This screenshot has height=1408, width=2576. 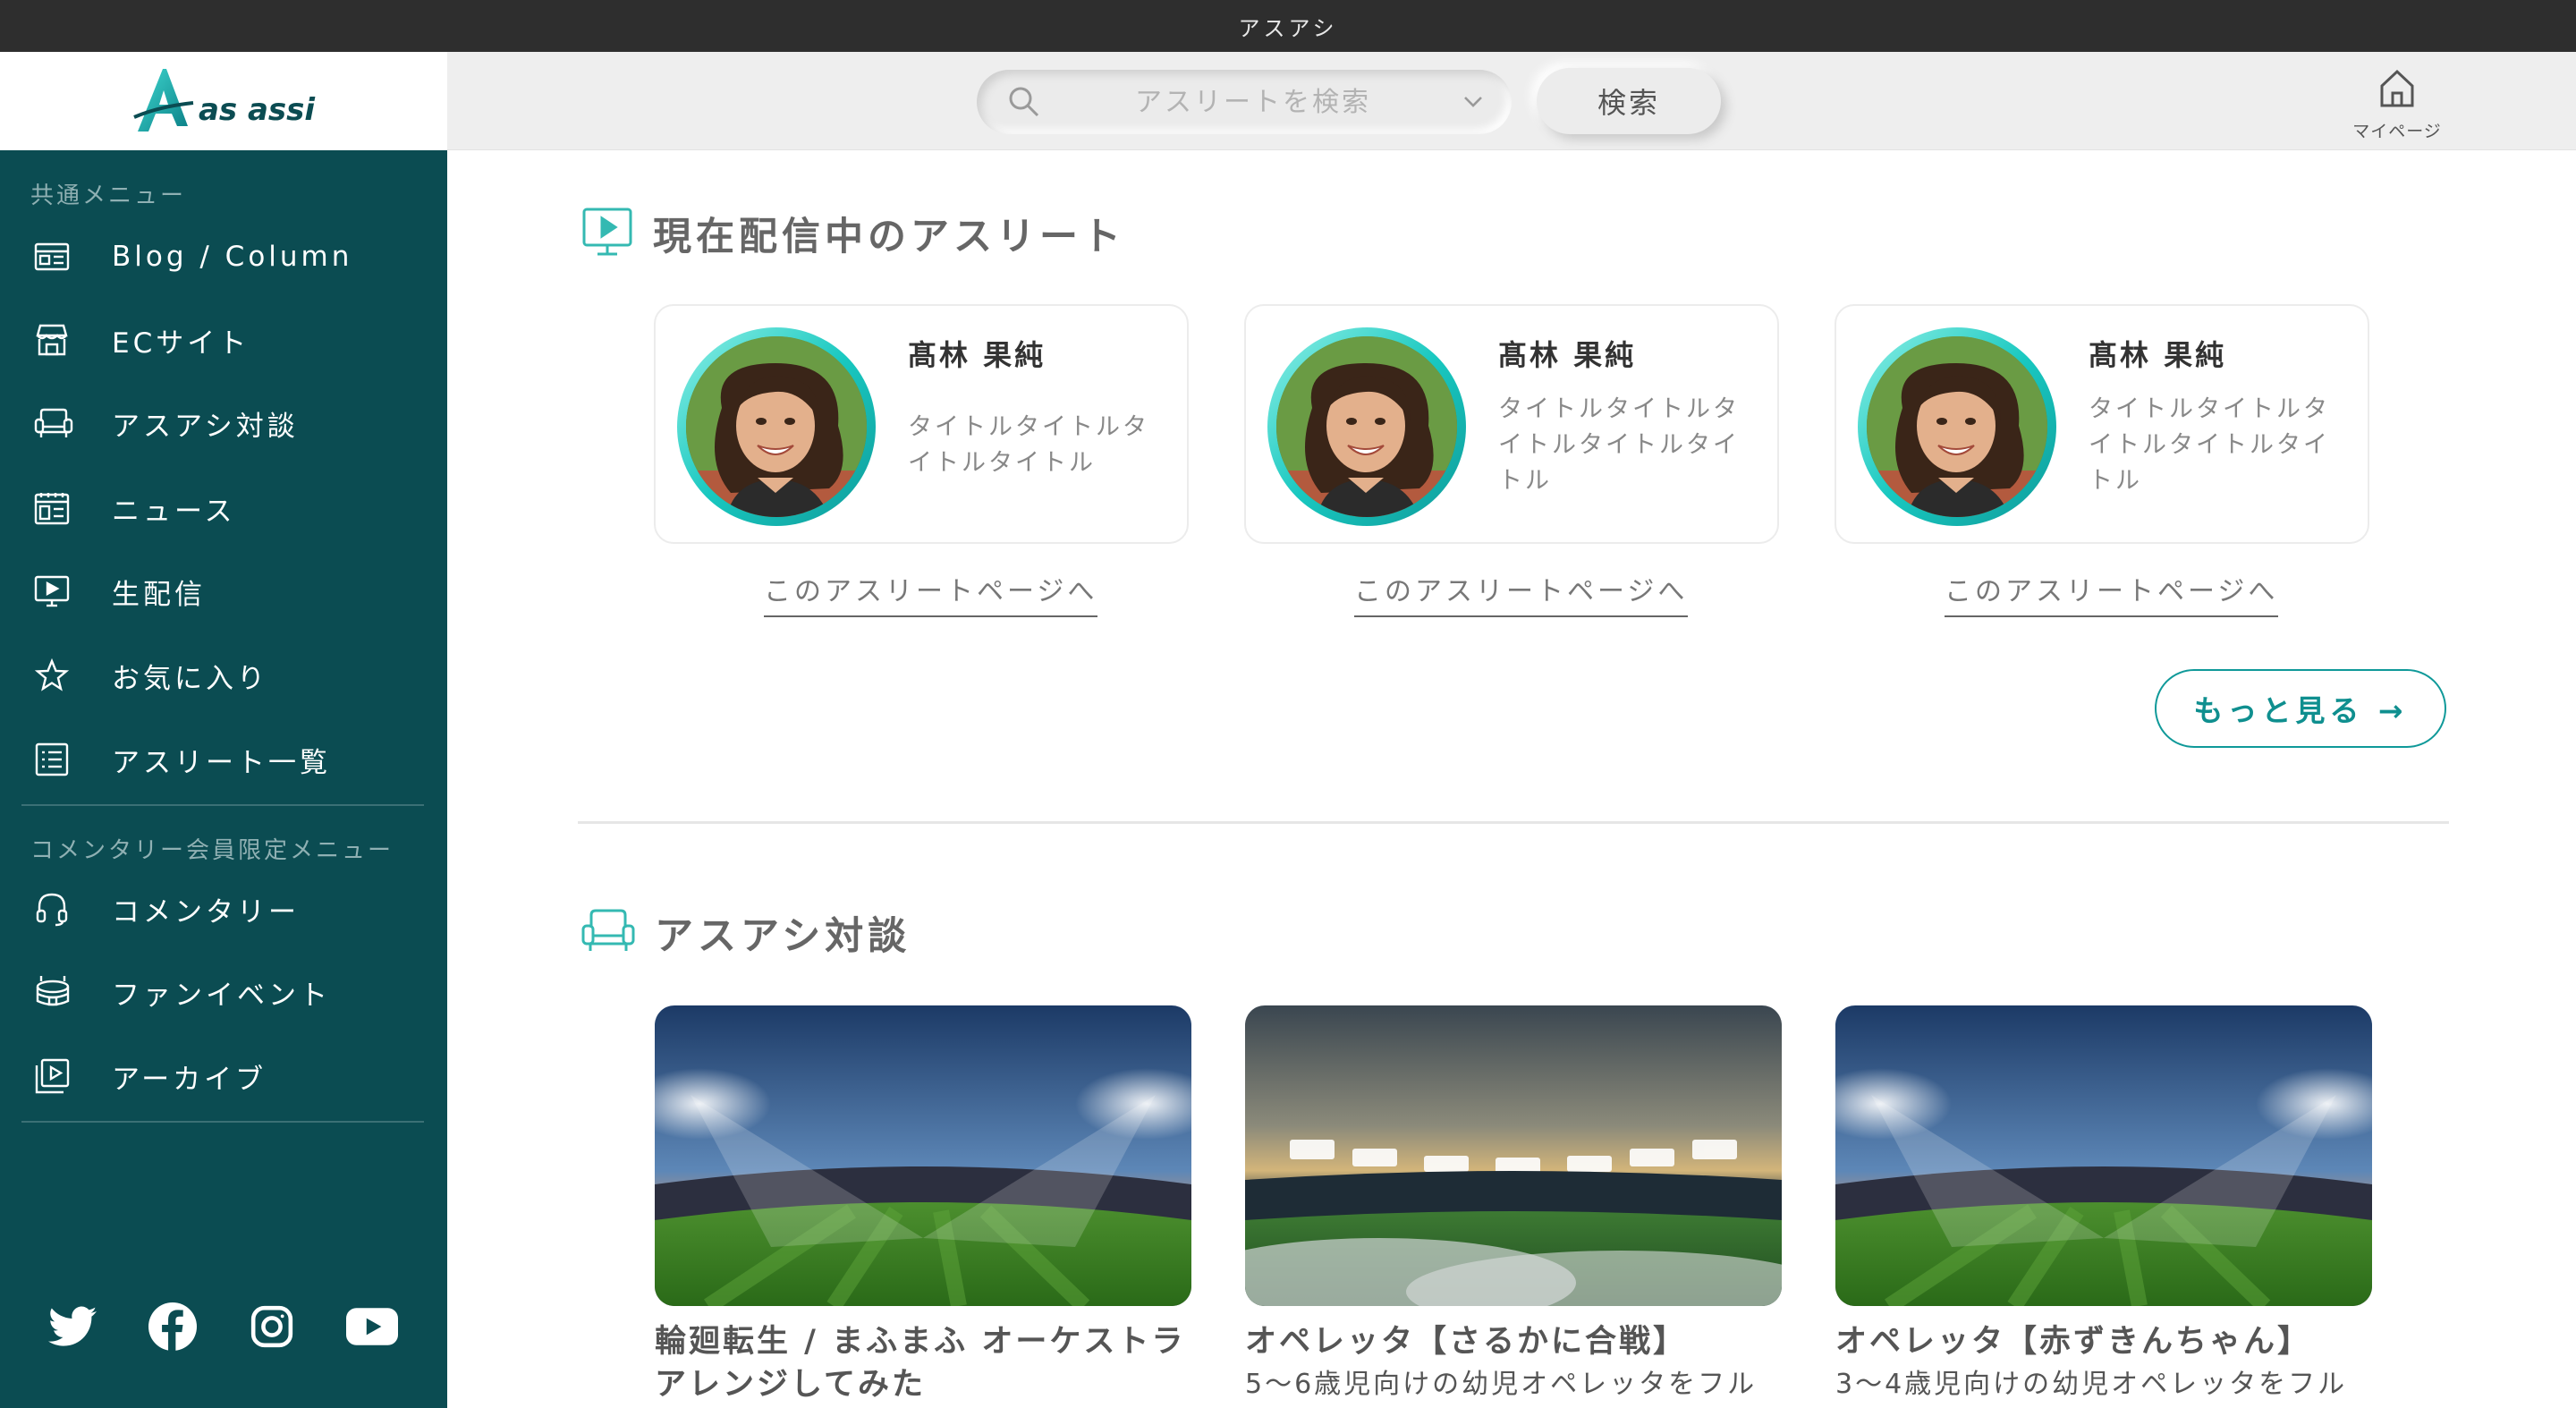 I want to click on youtube-icon, so click(x=372, y=1326).